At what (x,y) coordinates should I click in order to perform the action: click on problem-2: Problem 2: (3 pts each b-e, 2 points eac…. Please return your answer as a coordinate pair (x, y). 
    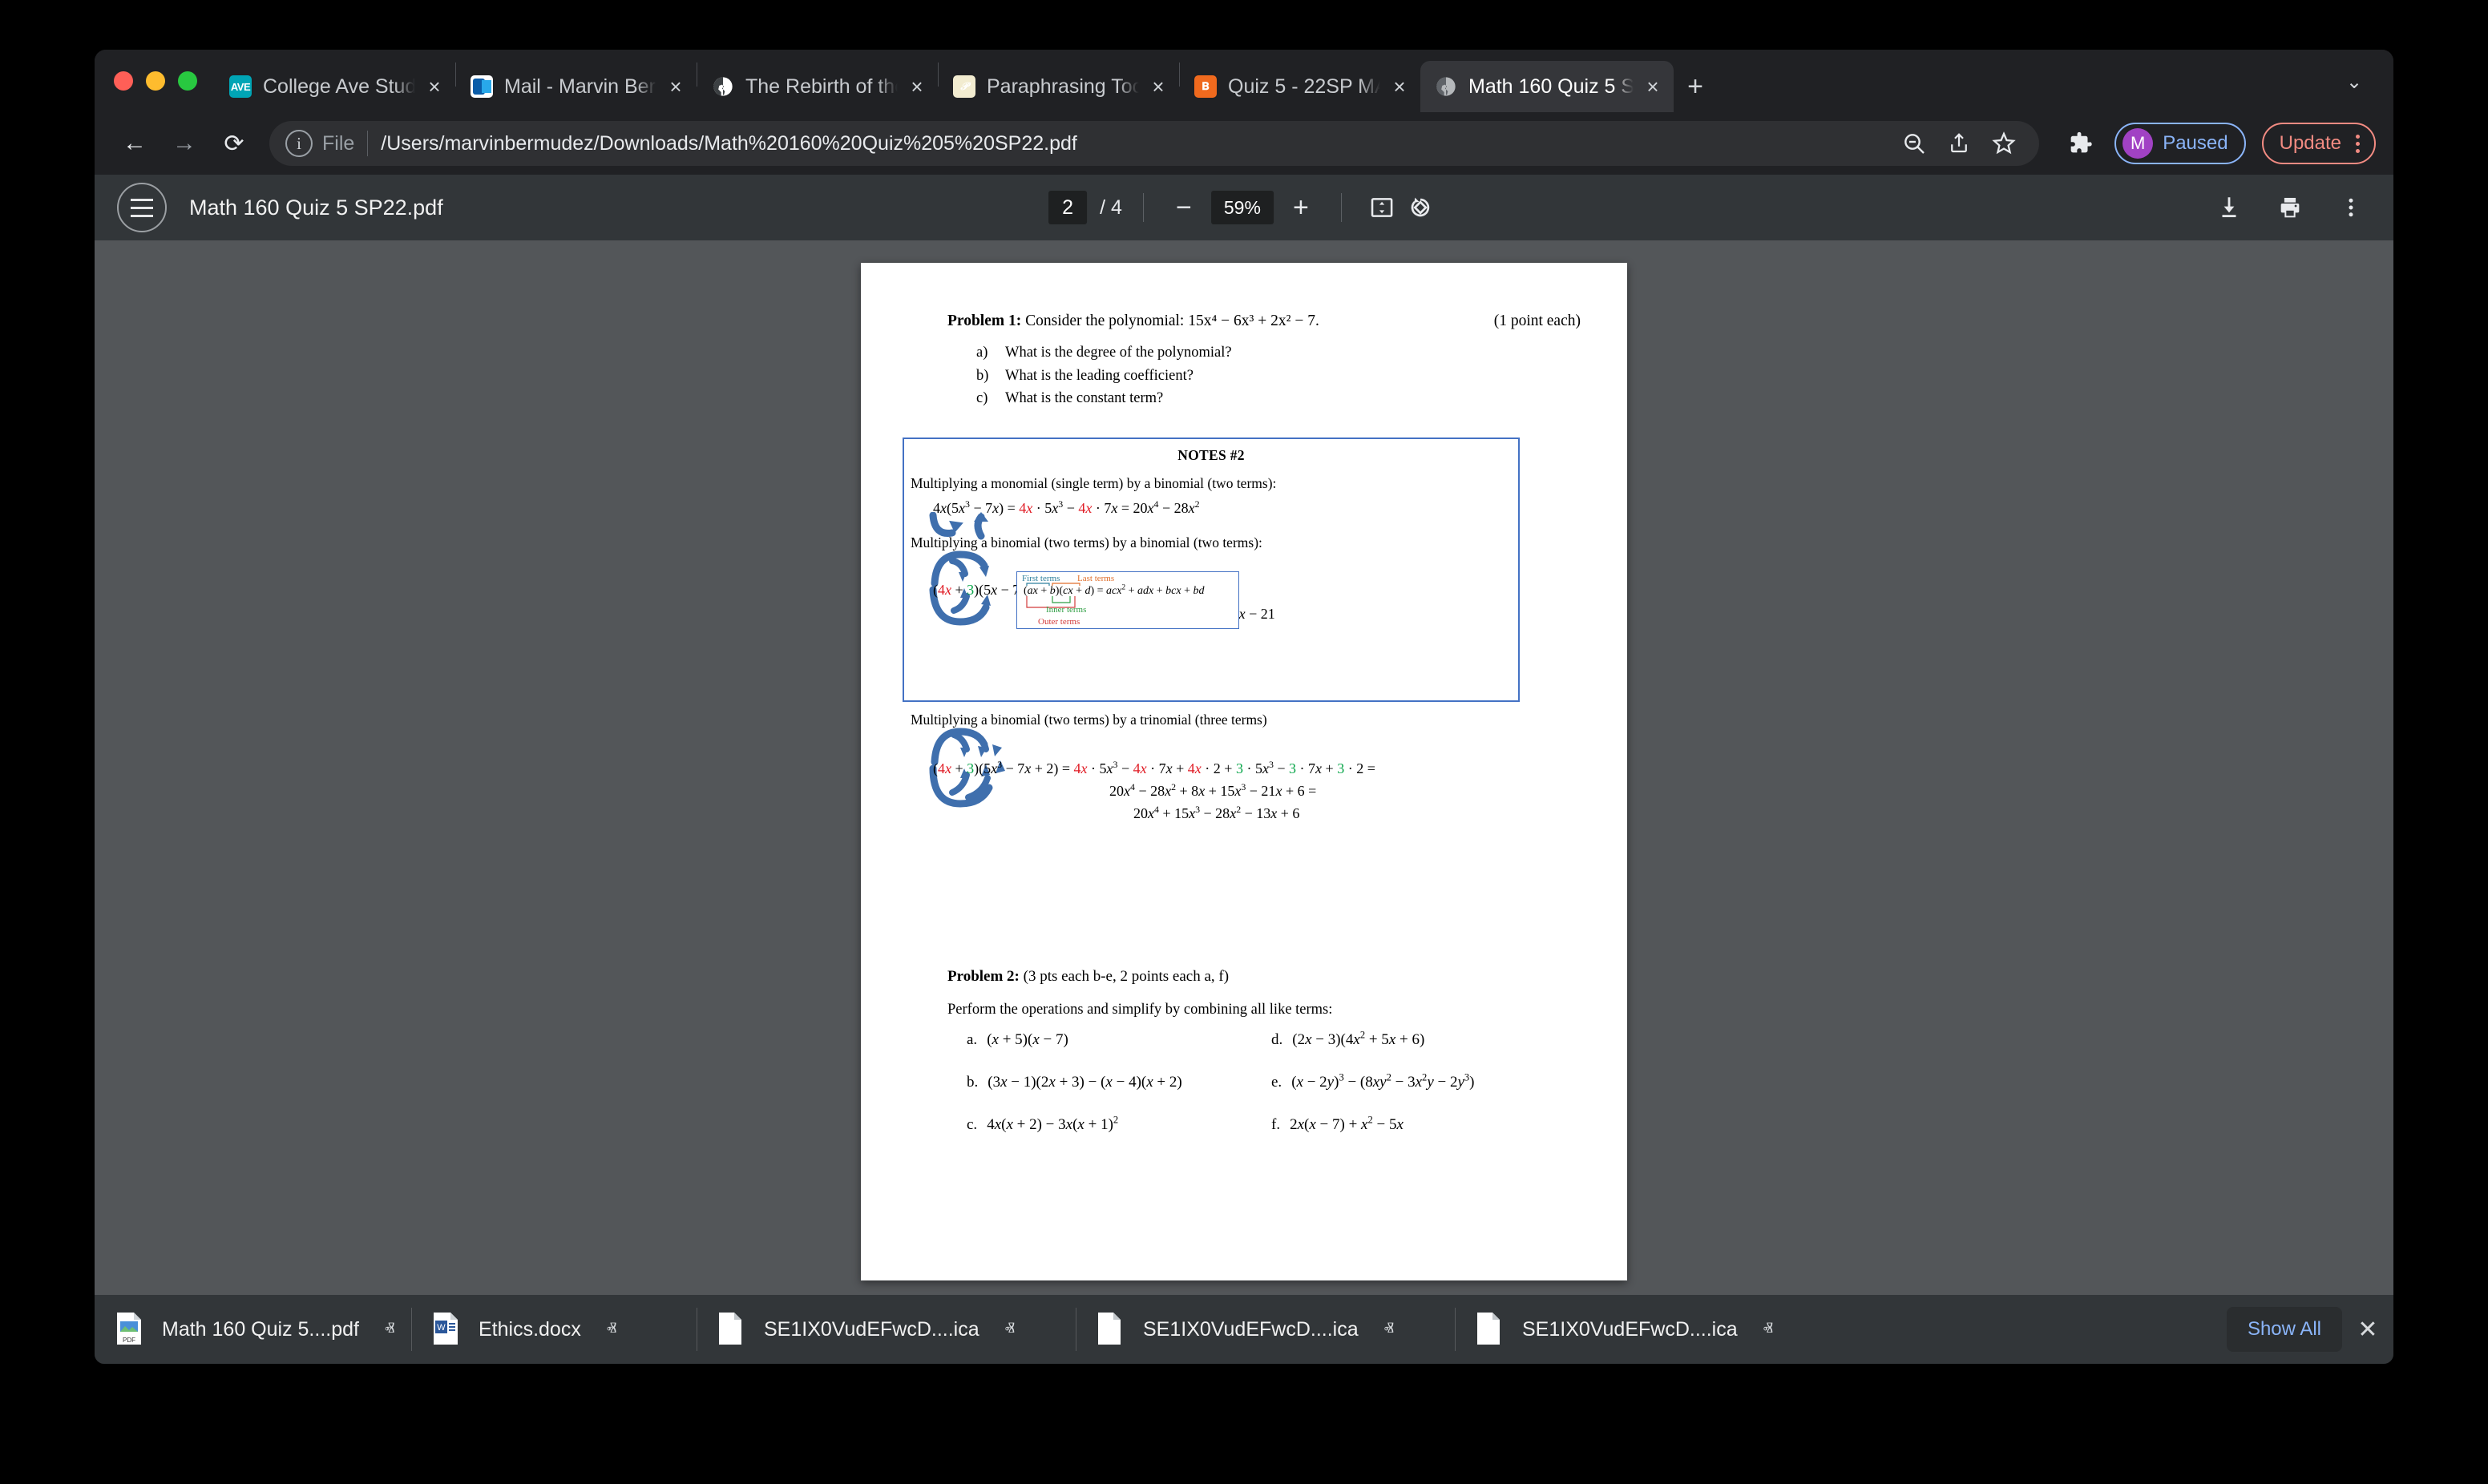
    Looking at the image, I should click on (1264, 1051).